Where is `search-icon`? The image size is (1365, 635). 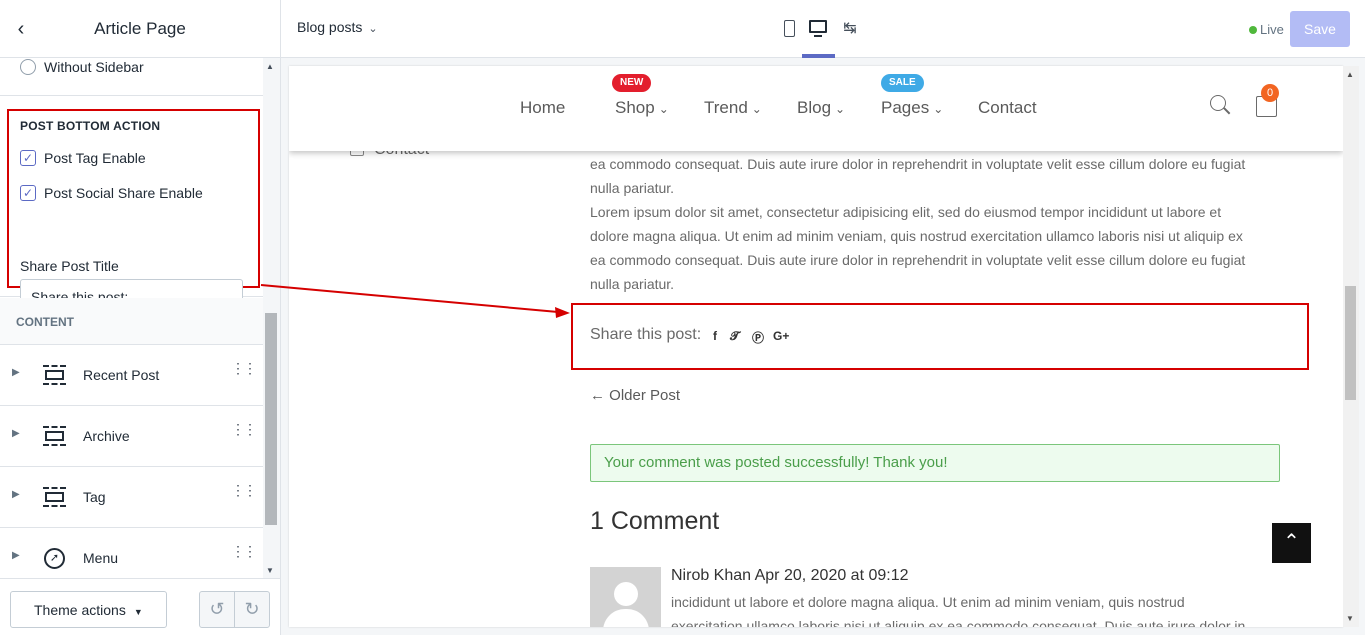 search-icon is located at coordinates (1221, 107).